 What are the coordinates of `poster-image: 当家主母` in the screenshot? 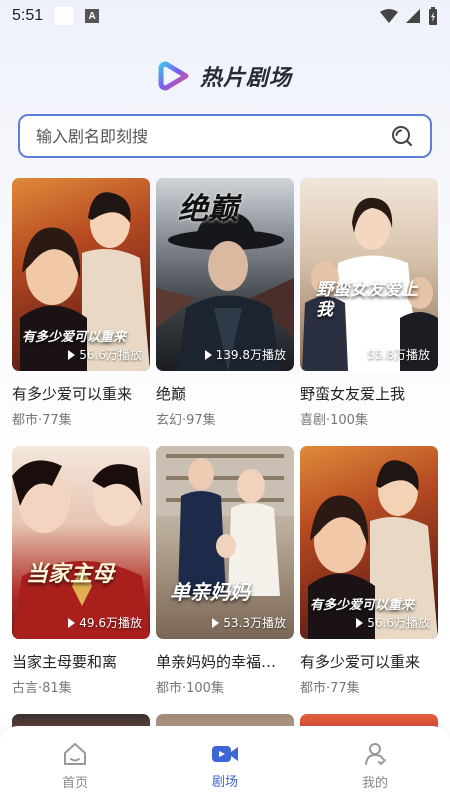 It's located at (81, 542).